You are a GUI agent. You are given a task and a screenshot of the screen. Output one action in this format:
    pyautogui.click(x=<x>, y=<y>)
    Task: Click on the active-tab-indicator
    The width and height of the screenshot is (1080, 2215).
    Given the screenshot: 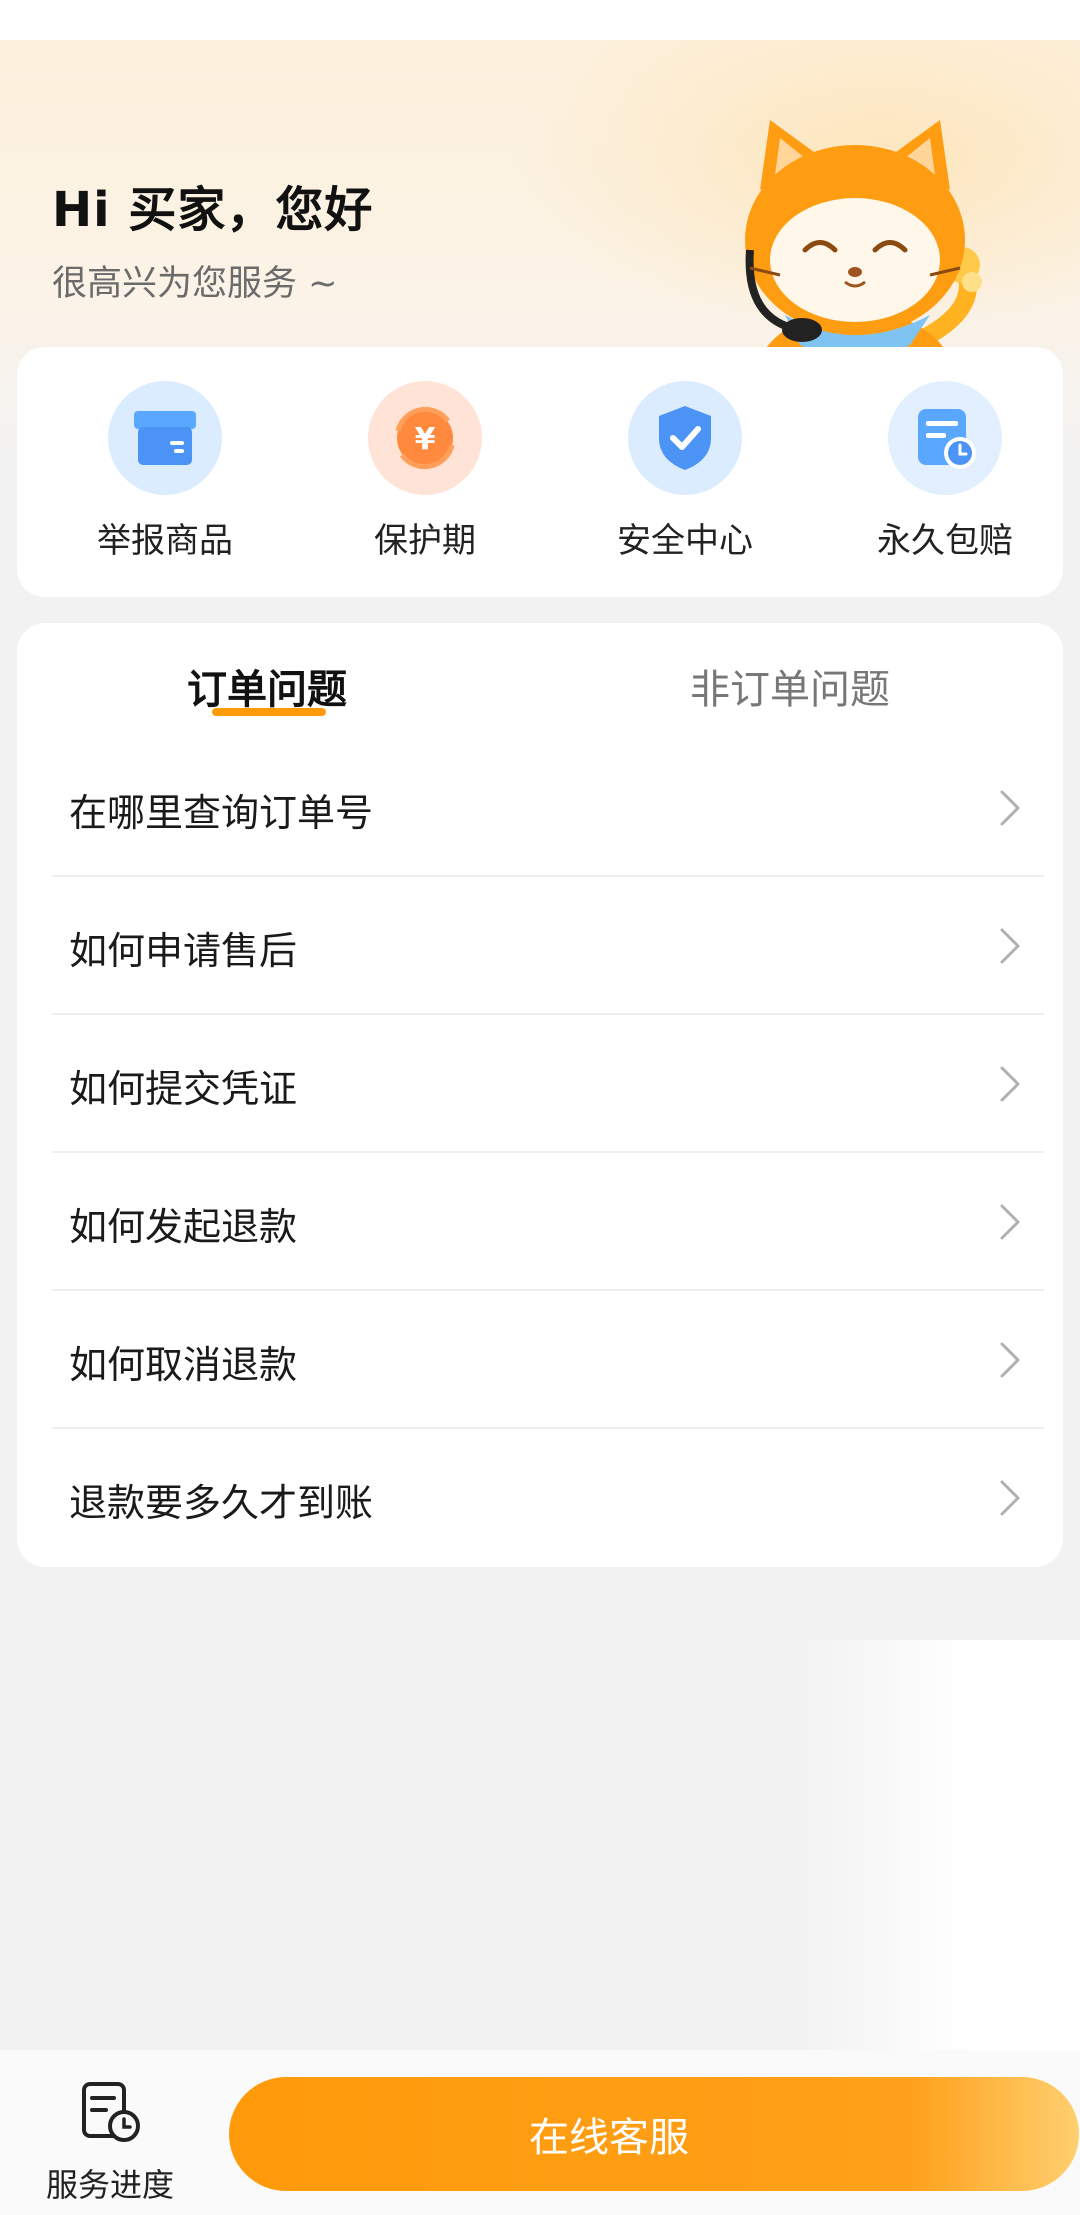 What is the action you would take?
    pyautogui.click(x=269, y=712)
    